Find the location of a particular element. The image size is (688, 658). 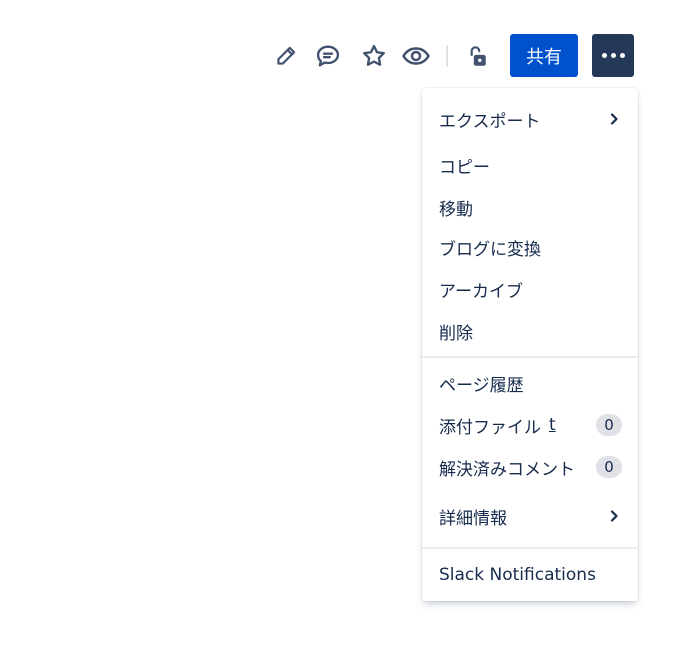

menu-item-slack-notifications: Slack Notifications is located at coordinates (530, 575).